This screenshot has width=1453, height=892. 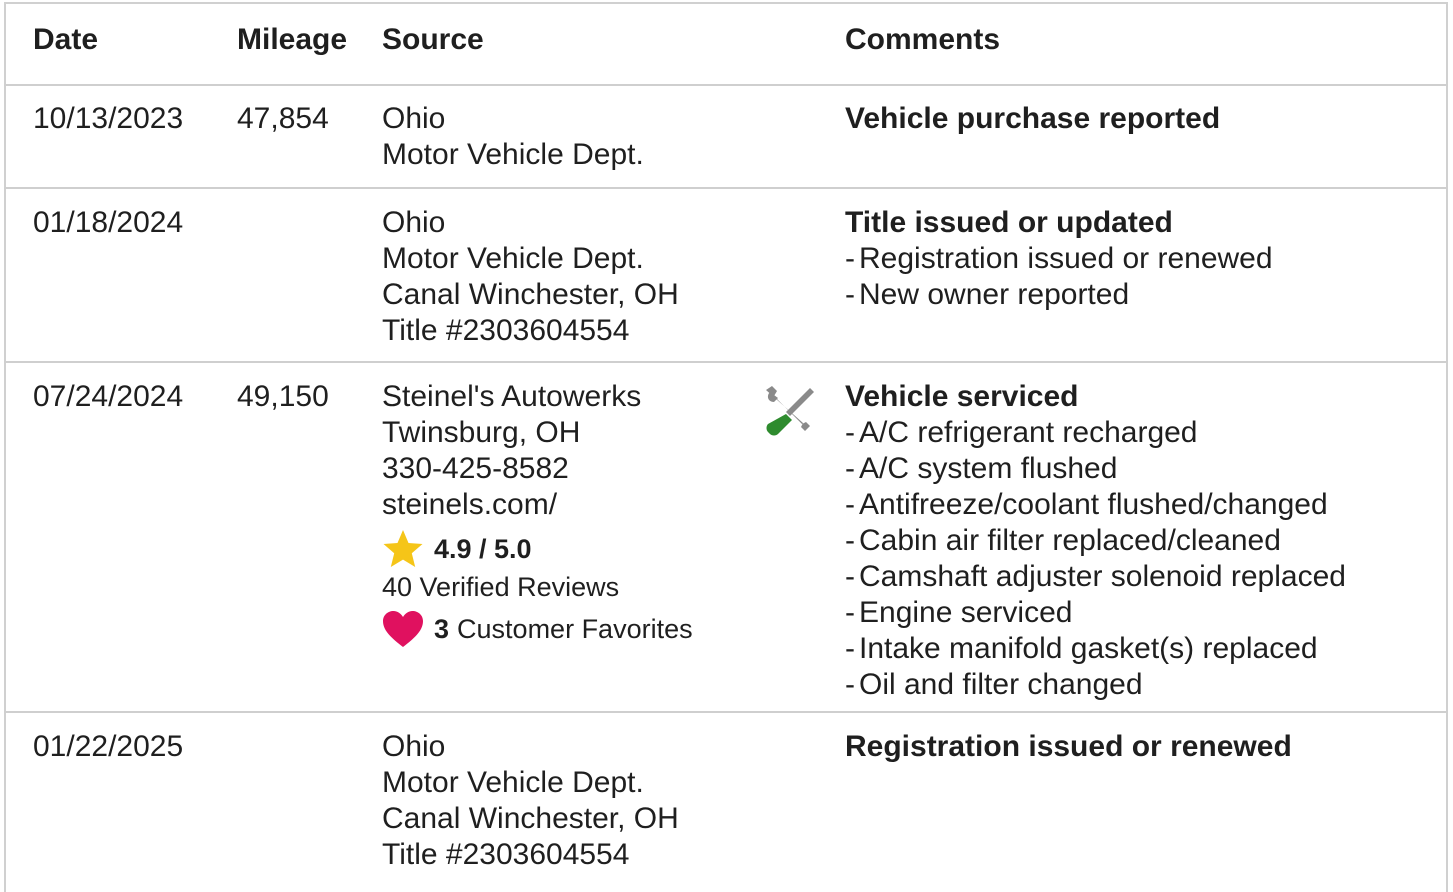 I want to click on header-source: Source, so click(x=433, y=39).